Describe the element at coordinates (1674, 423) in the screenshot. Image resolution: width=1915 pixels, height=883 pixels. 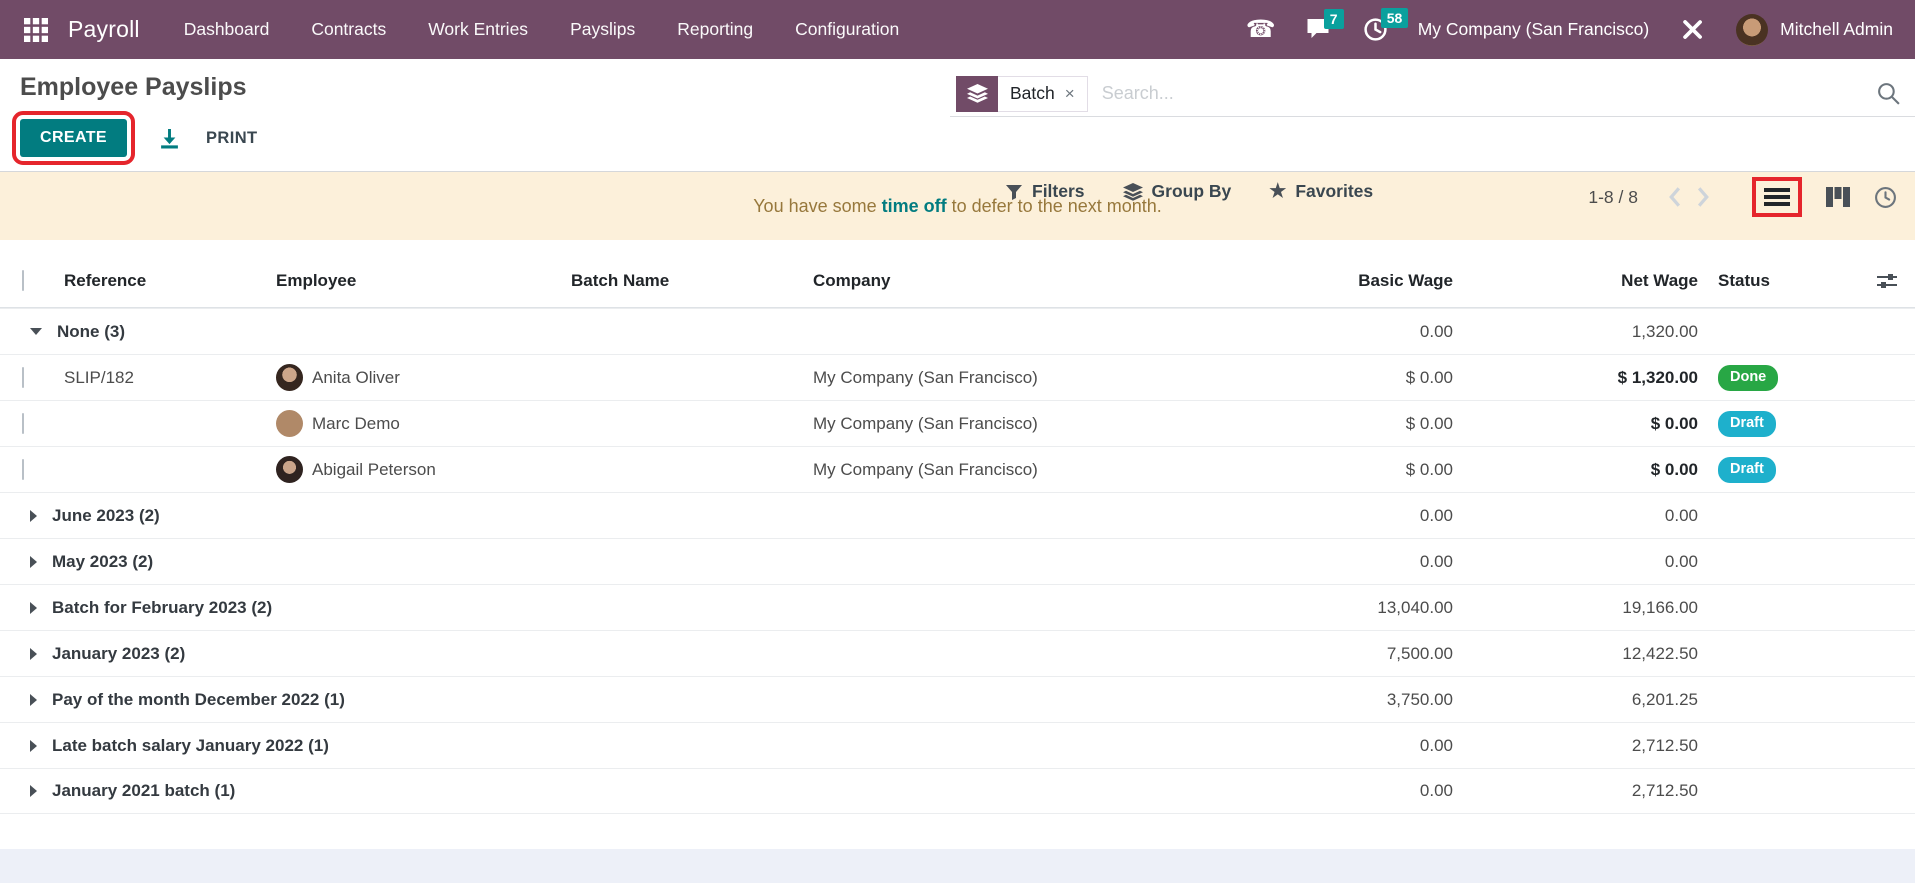
I see `row-net-wage: $ 0.00` at that location.